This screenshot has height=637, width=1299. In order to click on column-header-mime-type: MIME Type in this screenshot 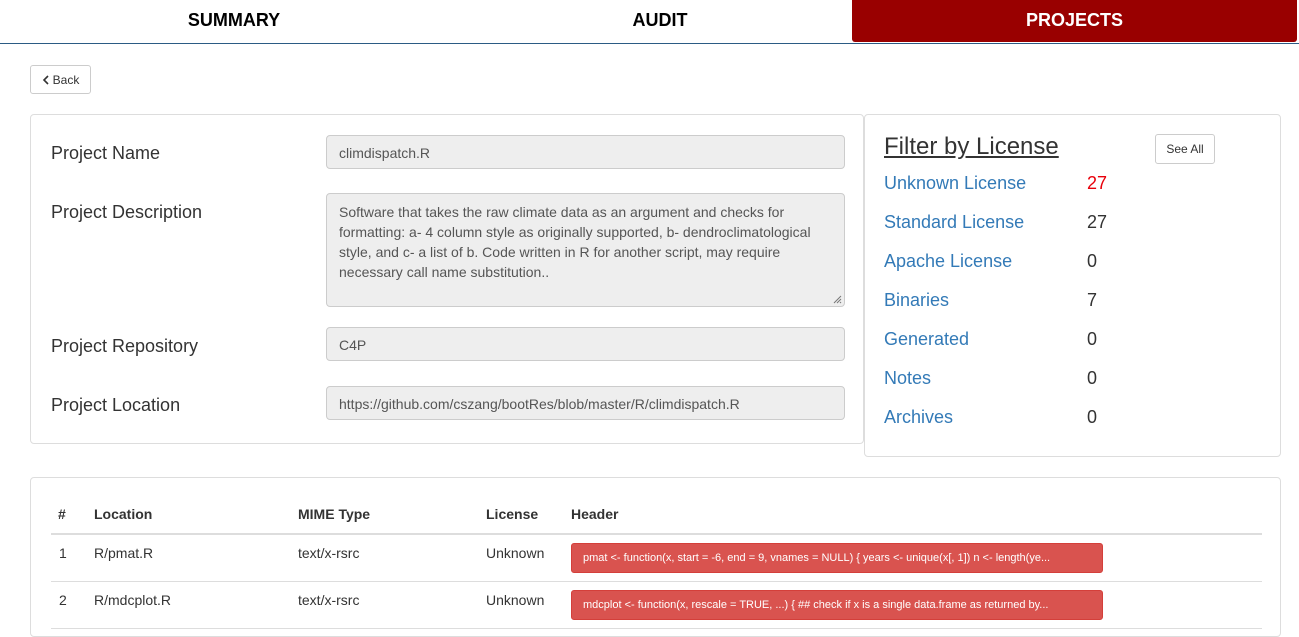, I will do `click(334, 514)`.